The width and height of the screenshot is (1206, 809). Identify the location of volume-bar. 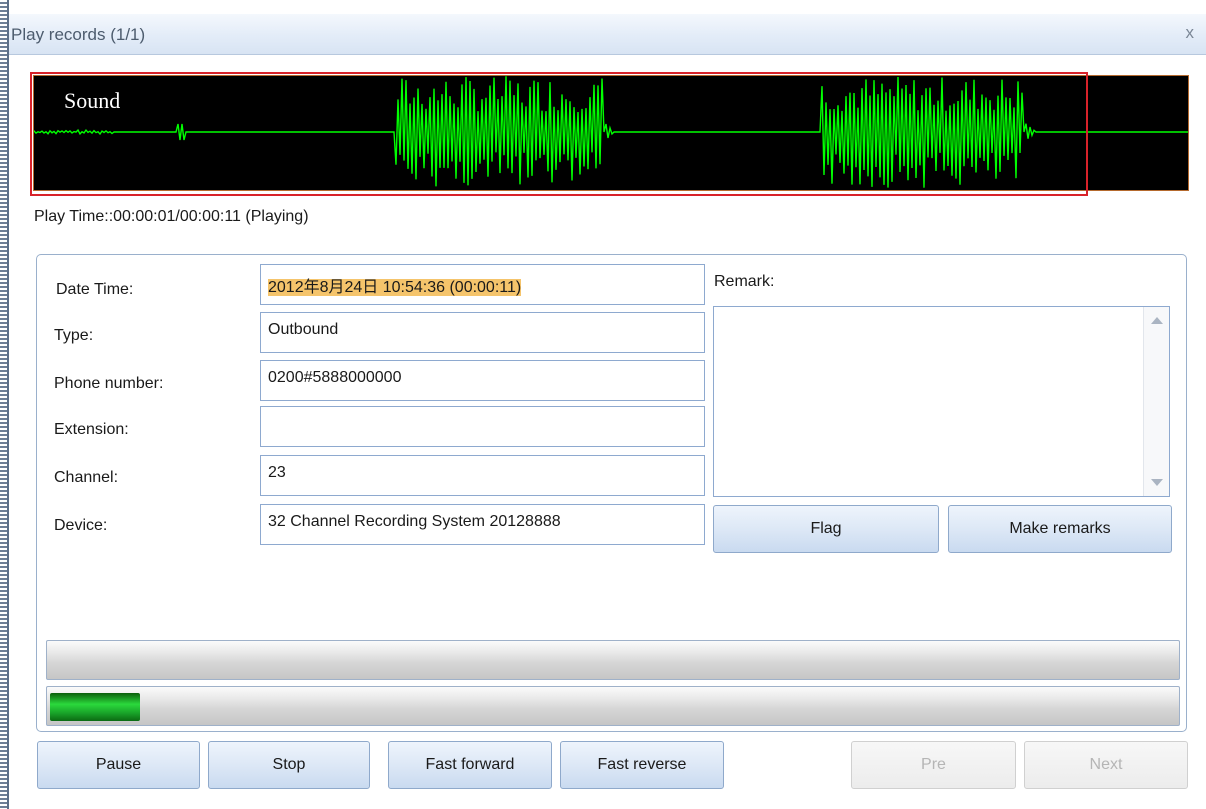
(613, 660).